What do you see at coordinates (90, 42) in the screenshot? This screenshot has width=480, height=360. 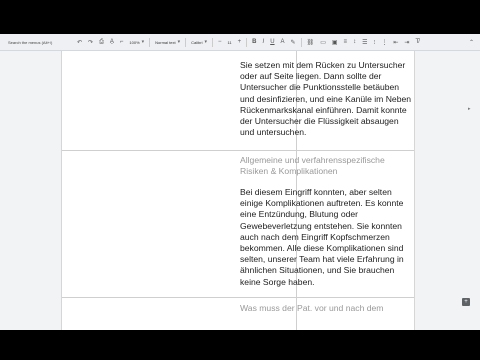 I see `redo-icon: ↷` at bounding box center [90, 42].